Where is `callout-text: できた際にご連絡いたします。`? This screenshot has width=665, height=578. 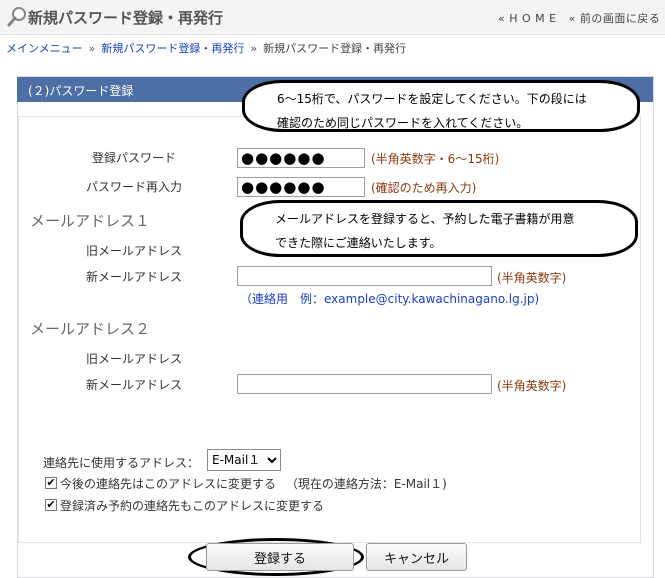
callout-text: できた際にご連絡いたします。 is located at coordinates (358, 243).